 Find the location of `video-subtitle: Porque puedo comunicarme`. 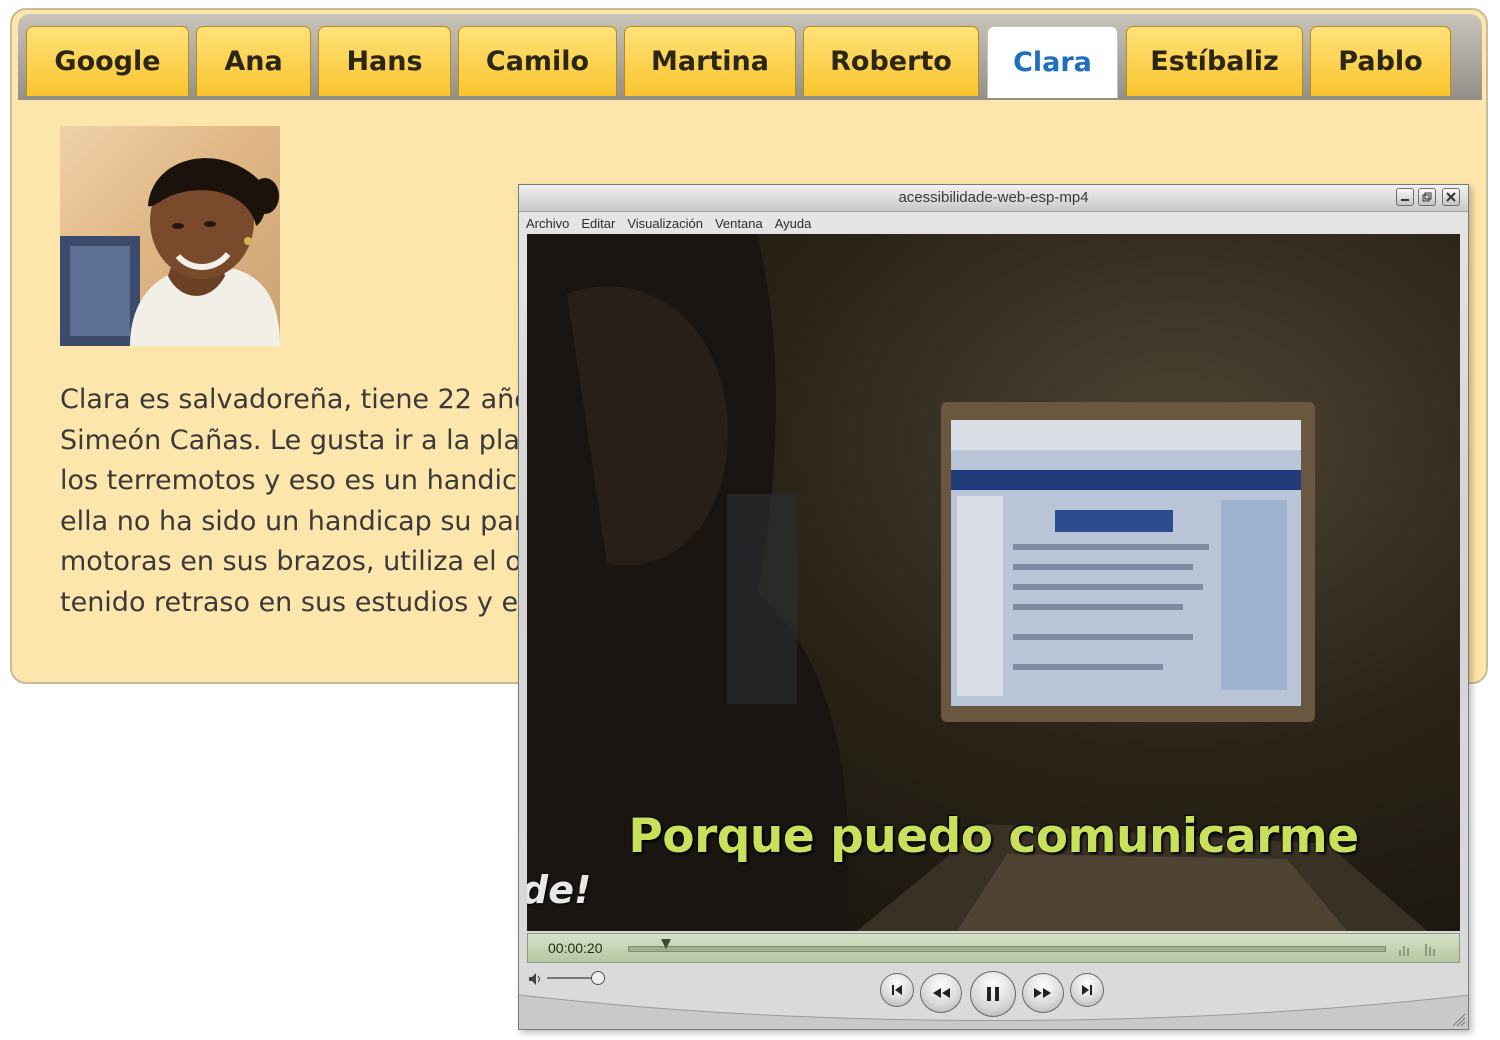

video-subtitle: Porque puedo comunicarme is located at coordinates (993, 836).